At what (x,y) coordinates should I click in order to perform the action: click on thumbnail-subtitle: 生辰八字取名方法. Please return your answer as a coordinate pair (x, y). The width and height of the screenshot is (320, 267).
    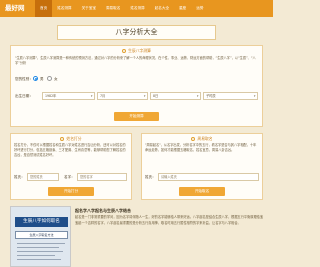
    Looking at the image, I should click on (41, 235).